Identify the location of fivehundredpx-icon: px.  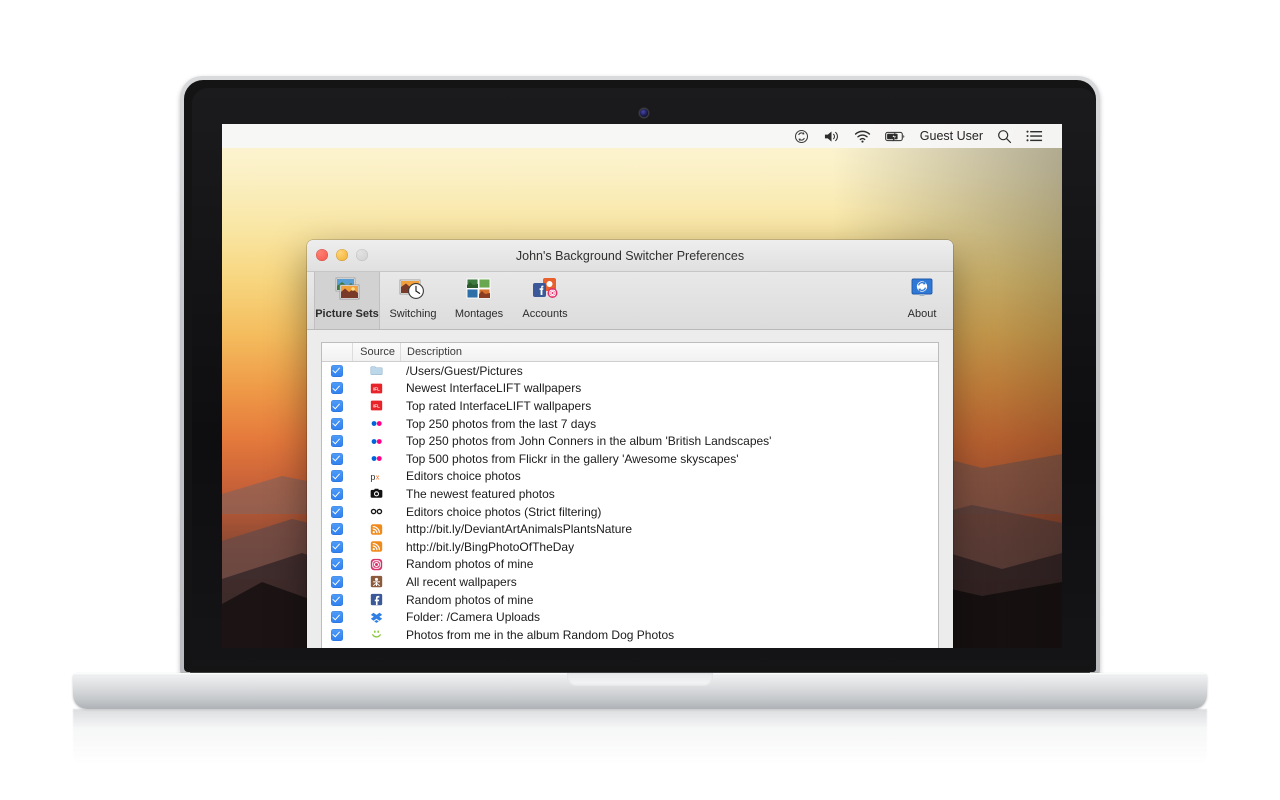
(376, 476).